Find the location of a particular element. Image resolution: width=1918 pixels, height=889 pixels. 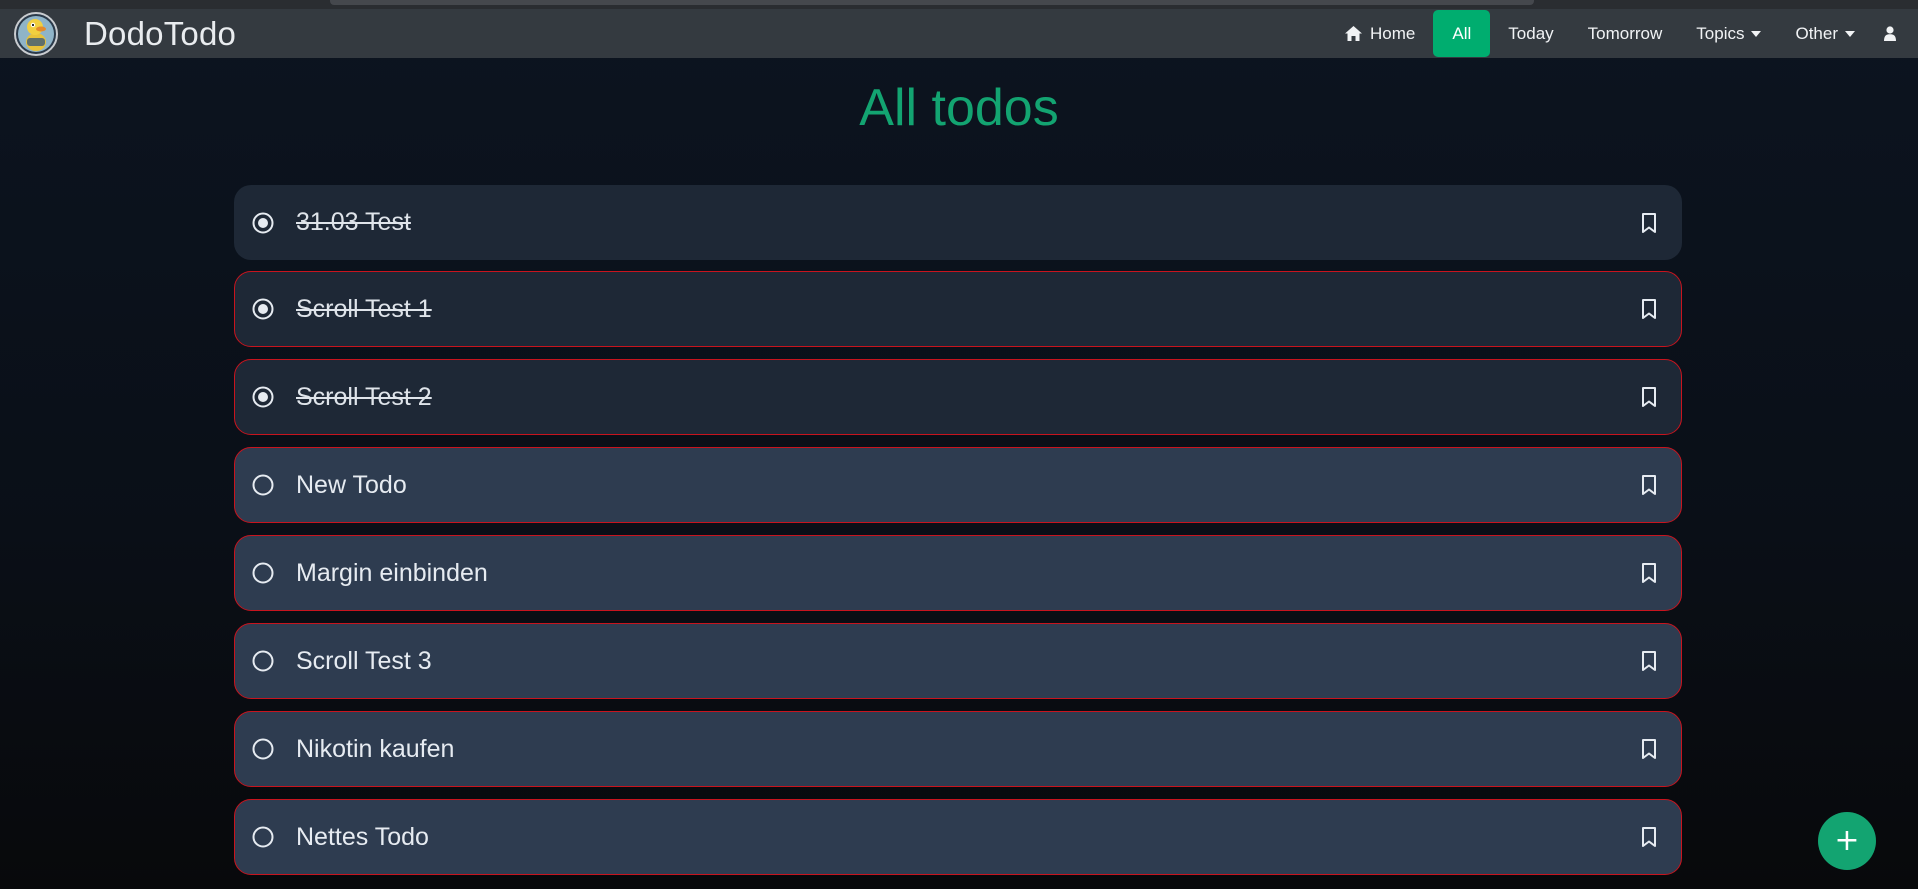

todo-item: Nikotin kaufen is located at coordinates (958, 749).